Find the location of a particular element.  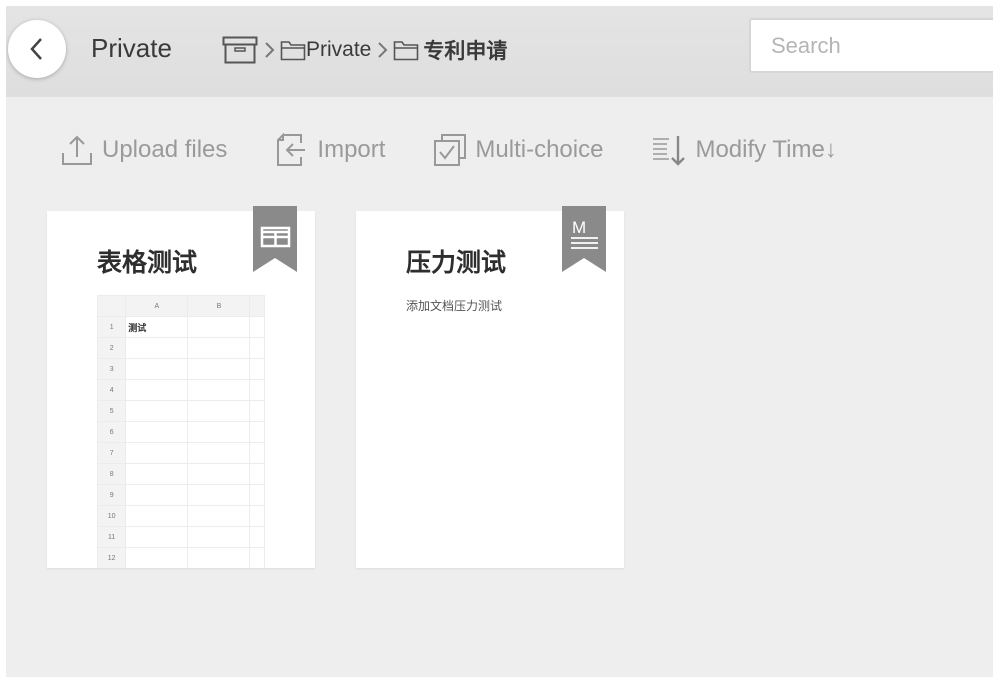

sort-modify-time-button: Modify Time↓ is located at coordinates (744, 150).